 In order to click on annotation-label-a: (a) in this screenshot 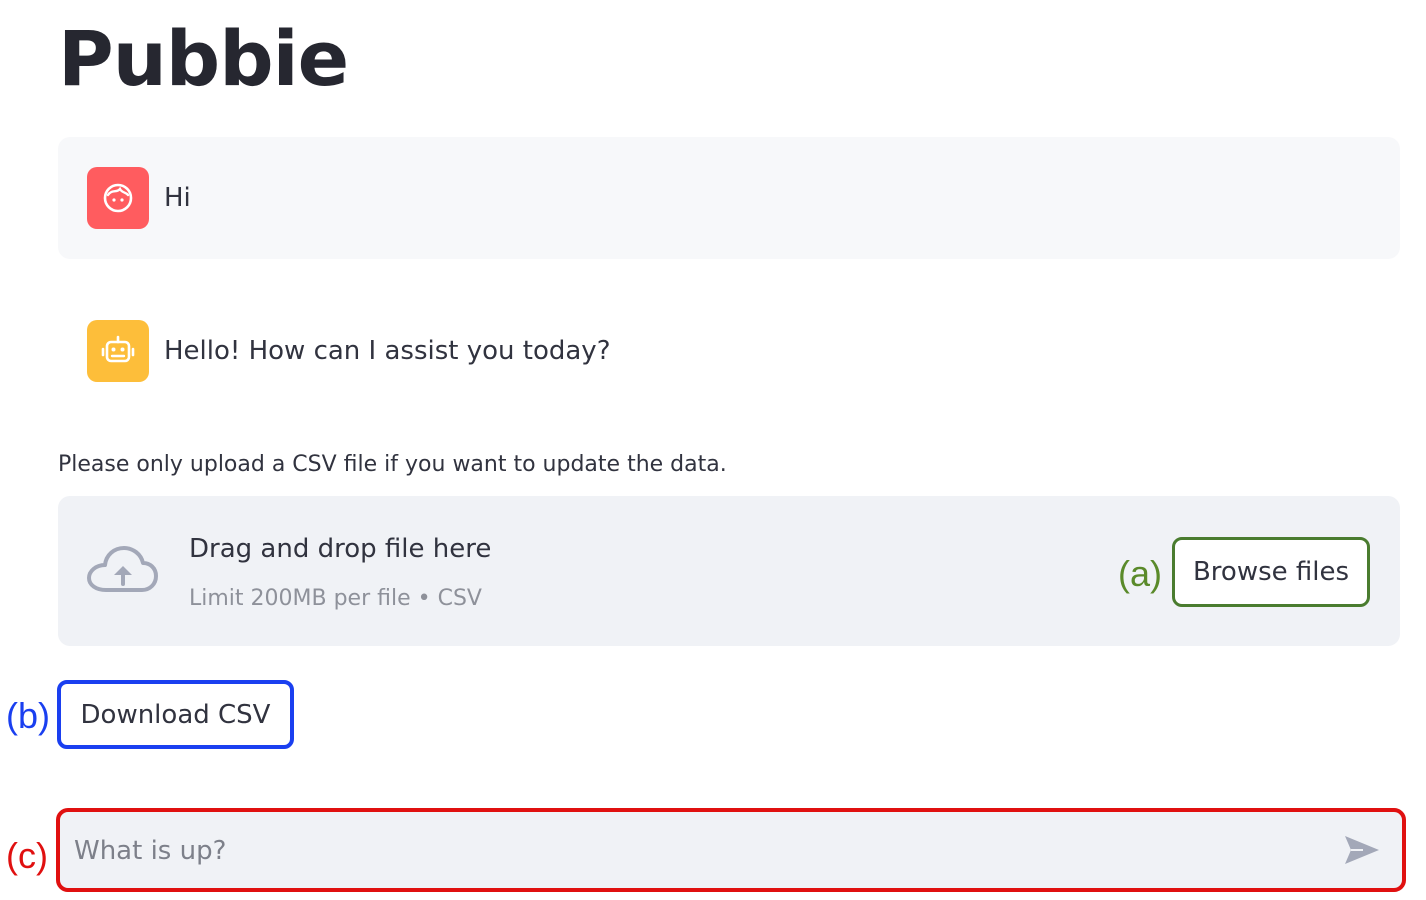, I will do `click(1140, 573)`.